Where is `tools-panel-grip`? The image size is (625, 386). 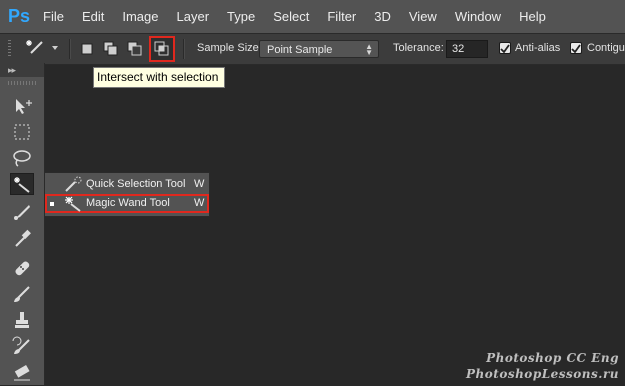
tools-panel-grip is located at coordinates (22, 83).